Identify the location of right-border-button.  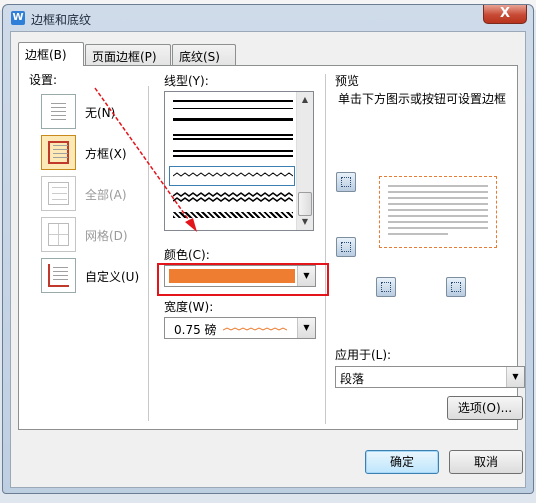
(456, 287).